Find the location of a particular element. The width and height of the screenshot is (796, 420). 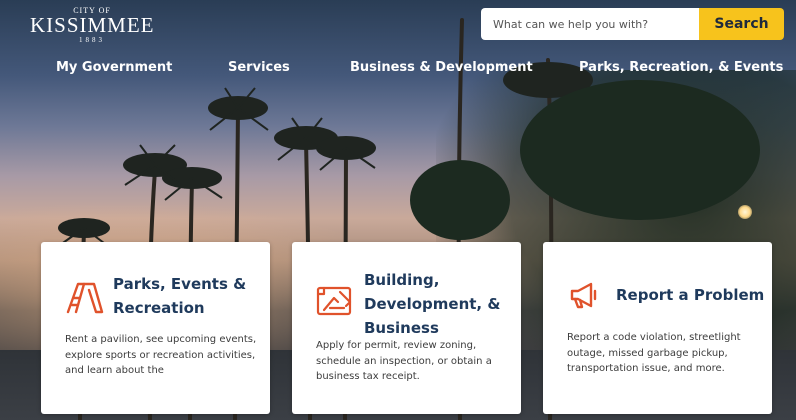

card-title-line1: Report a Problem is located at coordinates (690, 295).